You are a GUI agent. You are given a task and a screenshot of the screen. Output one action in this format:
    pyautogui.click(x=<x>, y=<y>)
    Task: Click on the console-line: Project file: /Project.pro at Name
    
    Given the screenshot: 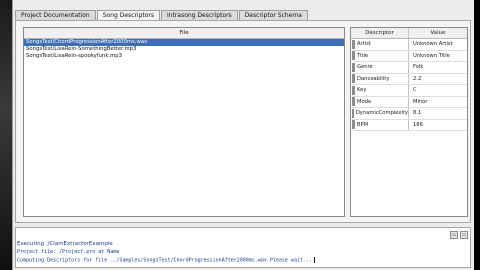 What is the action you would take?
    pyautogui.click(x=68, y=252)
    